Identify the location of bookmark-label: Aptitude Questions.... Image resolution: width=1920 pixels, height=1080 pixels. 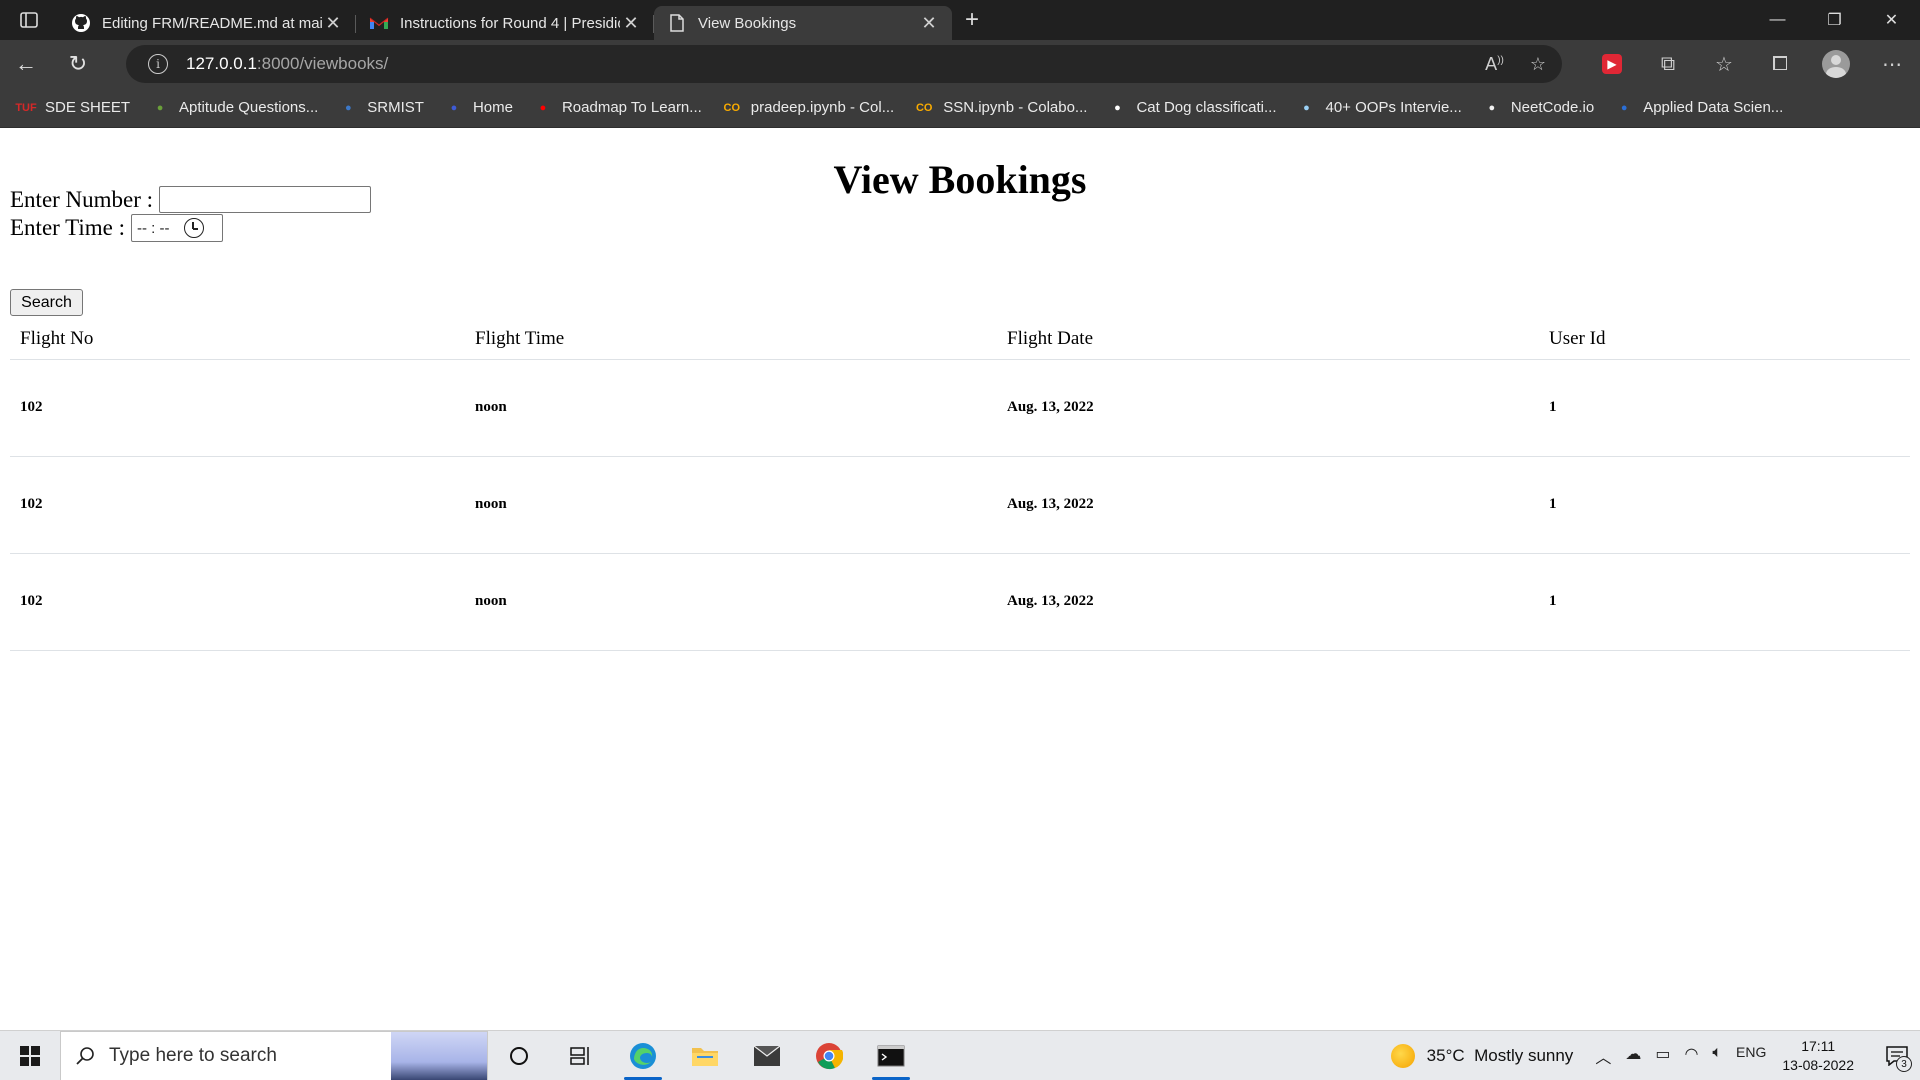
(249, 107).